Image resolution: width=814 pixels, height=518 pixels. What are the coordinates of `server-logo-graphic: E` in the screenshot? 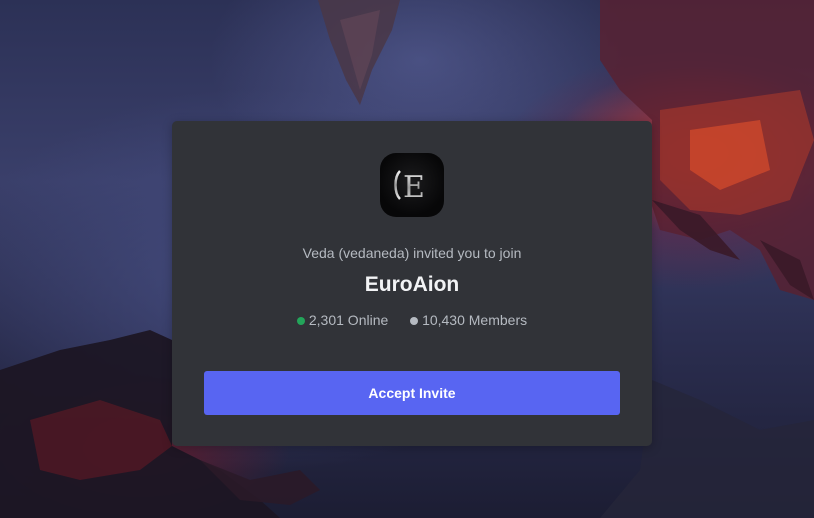 It's located at (409, 187).